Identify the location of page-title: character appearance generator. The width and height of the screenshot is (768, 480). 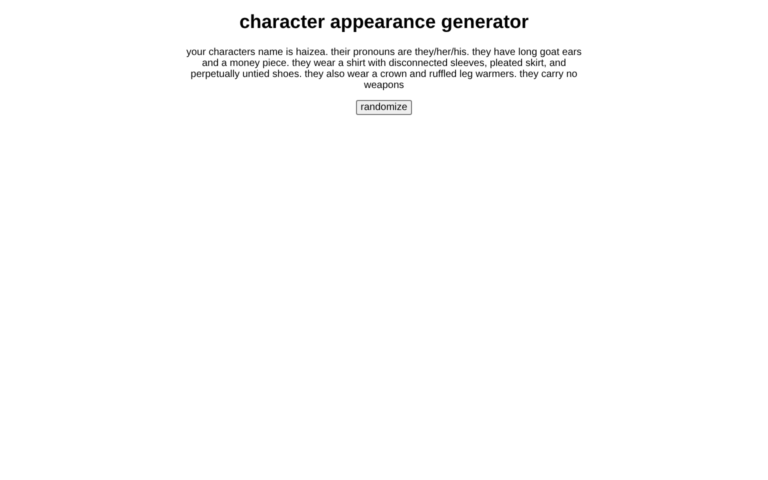
(384, 23).